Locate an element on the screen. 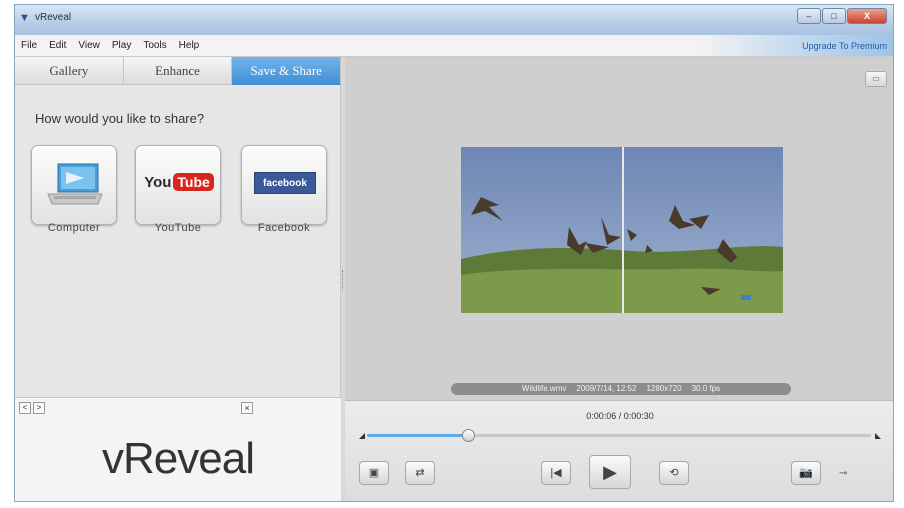 This screenshot has width=904, height=508. window-title: vReveal is located at coordinates (53, 17).